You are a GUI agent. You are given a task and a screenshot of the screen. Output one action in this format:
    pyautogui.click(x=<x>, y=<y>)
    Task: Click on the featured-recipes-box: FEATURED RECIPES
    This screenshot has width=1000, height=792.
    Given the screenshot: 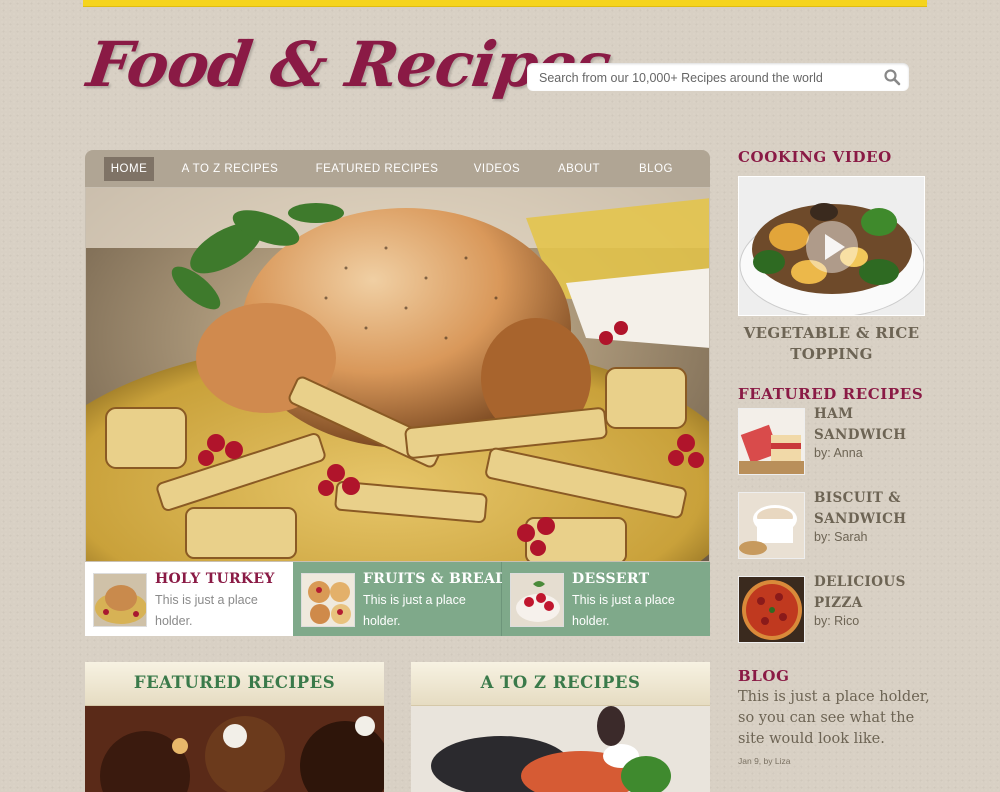 What is the action you would take?
    pyautogui.click(x=234, y=727)
    